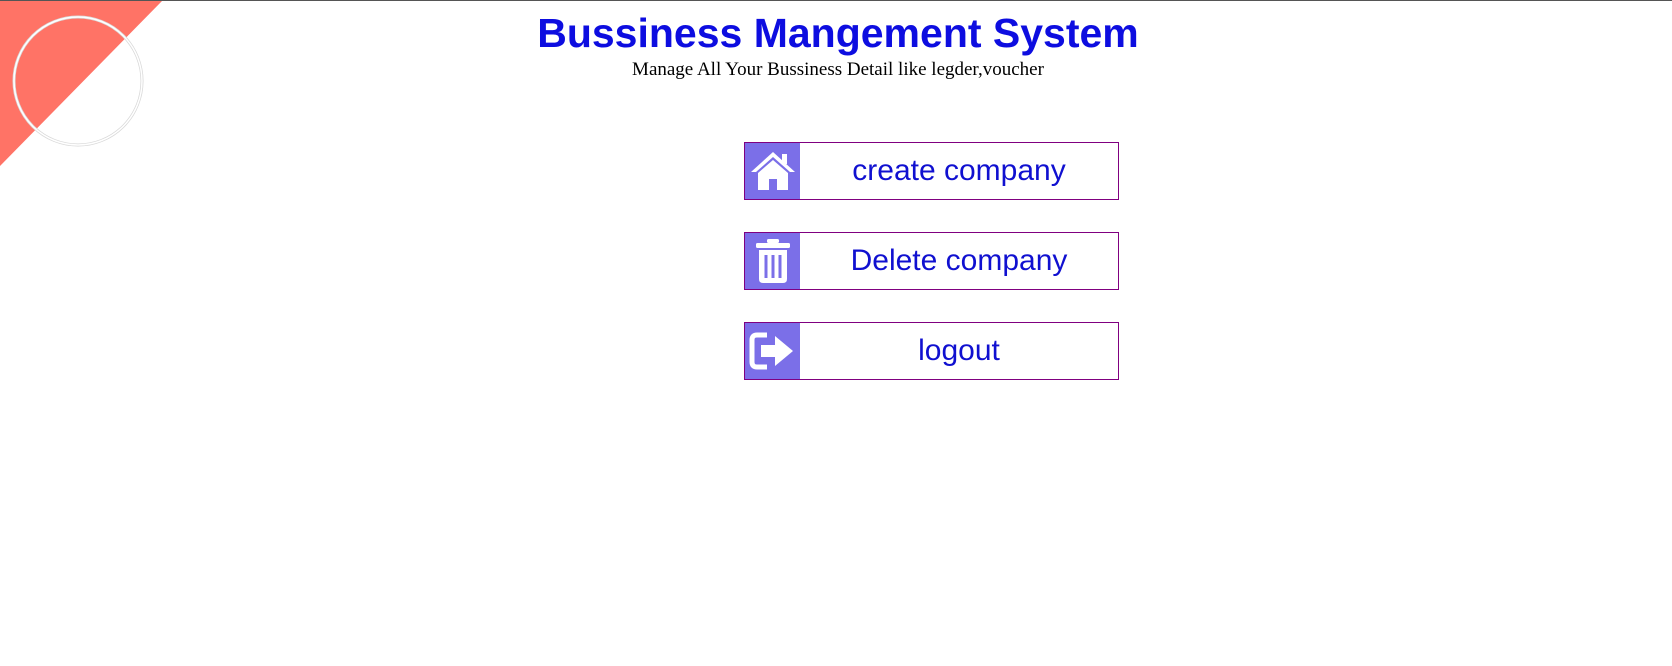  I want to click on trash-icon, so click(772, 261).